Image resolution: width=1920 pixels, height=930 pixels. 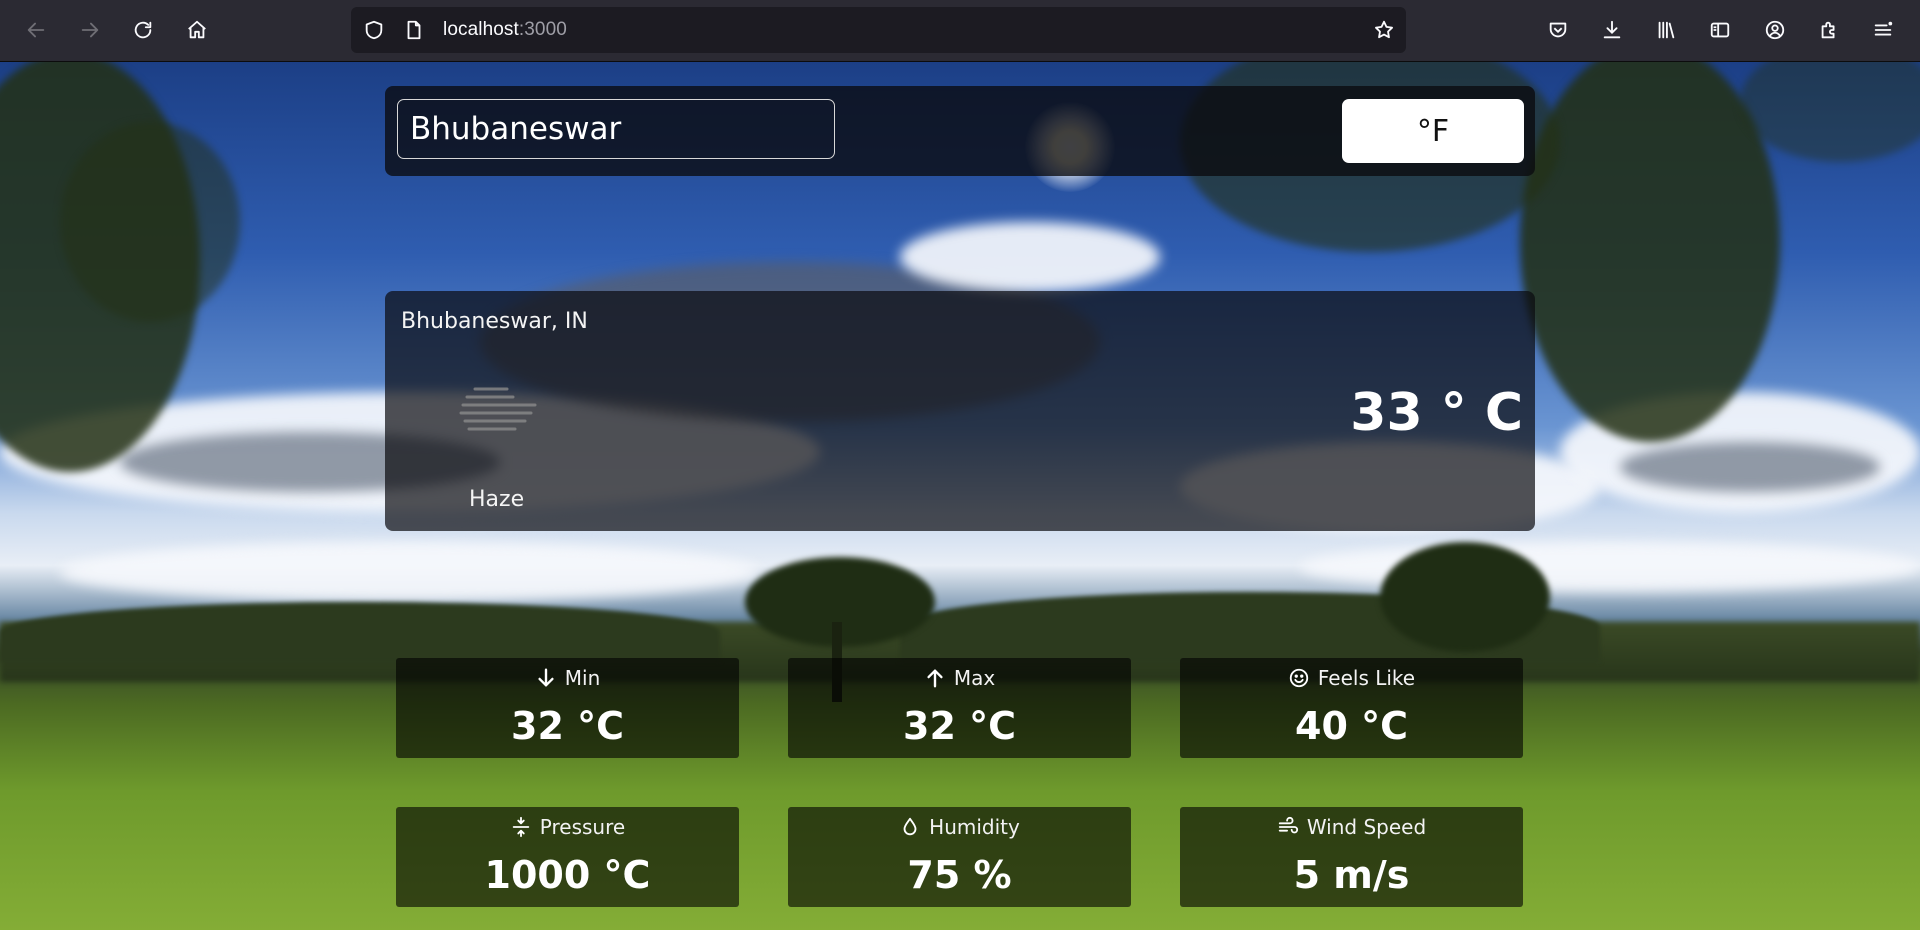 What do you see at coordinates (582, 678) in the screenshot?
I see `stat-label: Min` at bounding box center [582, 678].